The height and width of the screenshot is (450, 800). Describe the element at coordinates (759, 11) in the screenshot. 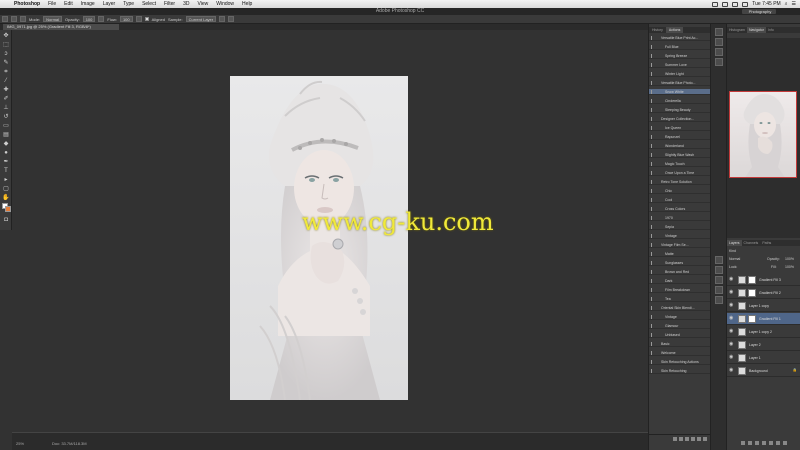

I see `workspace-switcher: Photography` at that location.